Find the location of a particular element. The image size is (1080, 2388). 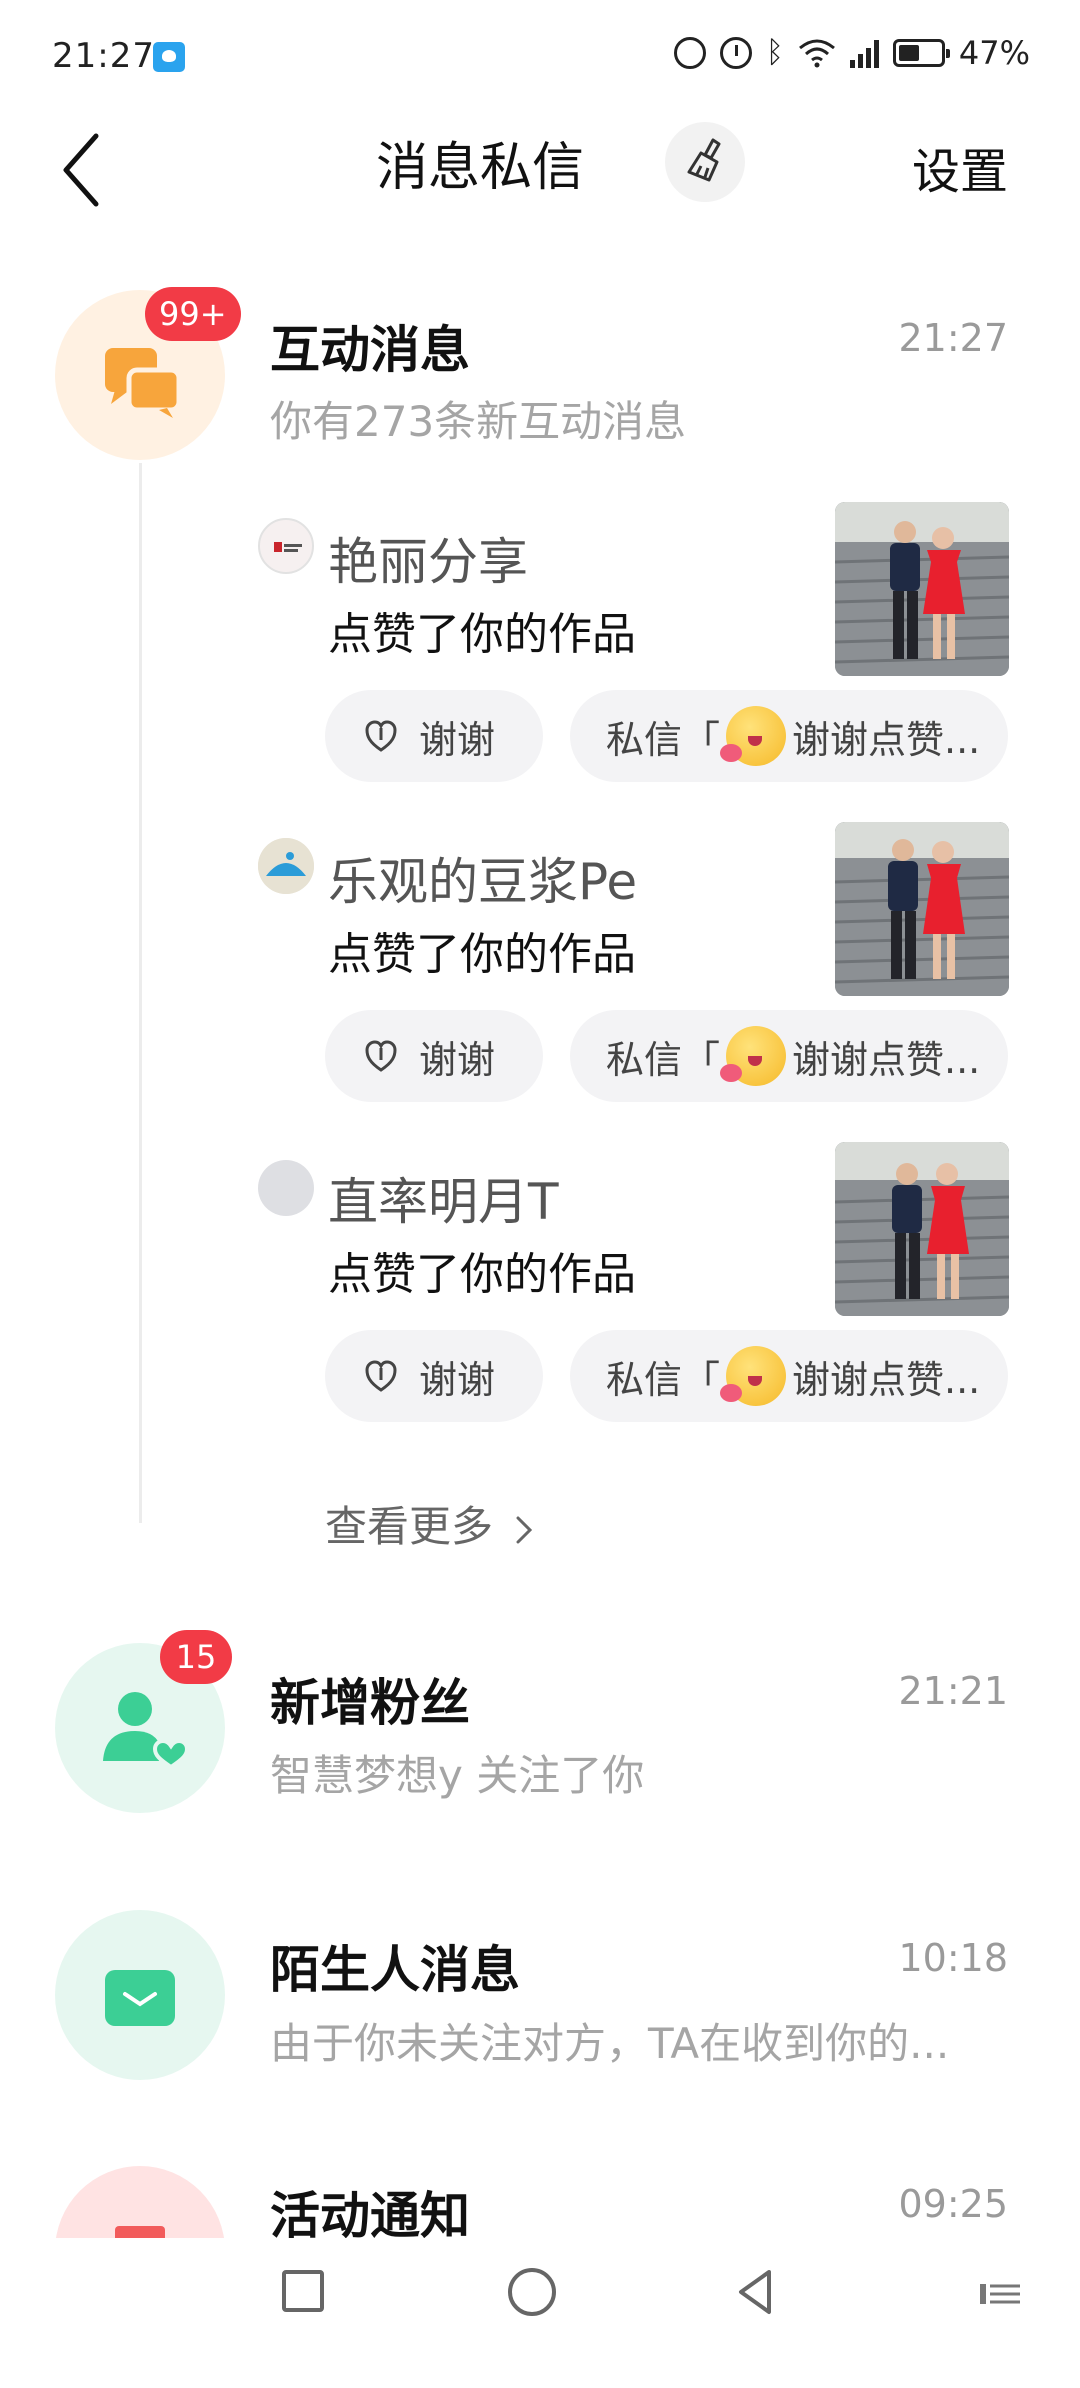

timeline-line is located at coordinates (140, 993).